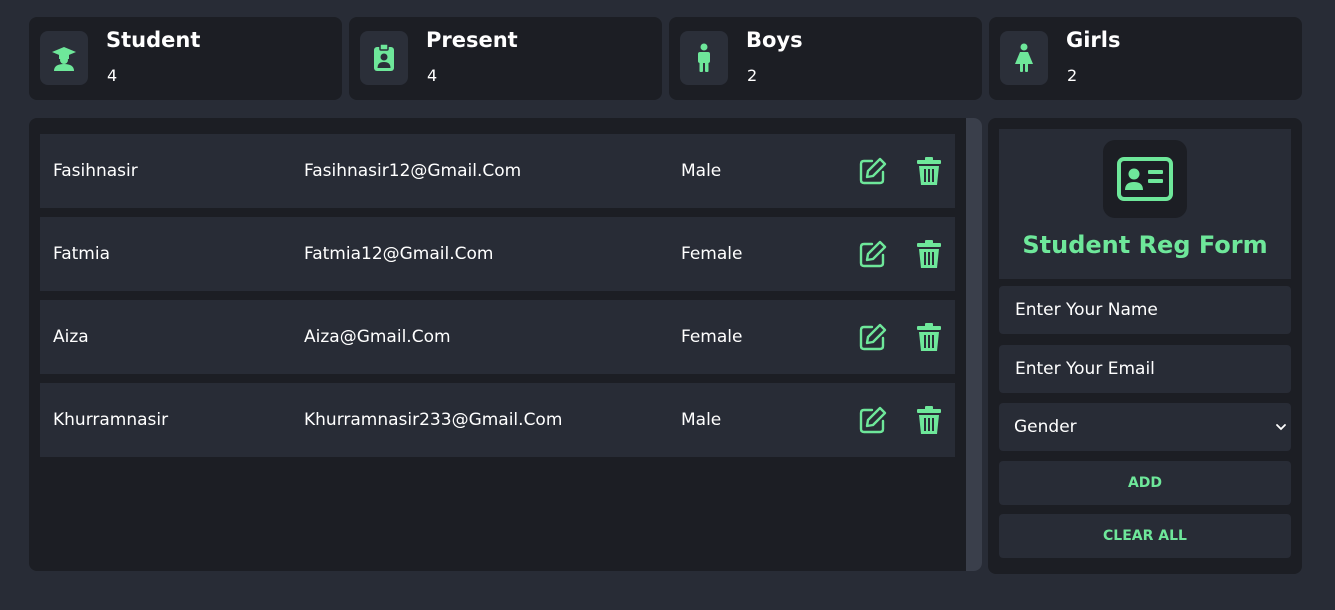 The height and width of the screenshot is (610, 1335). I want to click on student-name: Fatmia, so click(82, 254).